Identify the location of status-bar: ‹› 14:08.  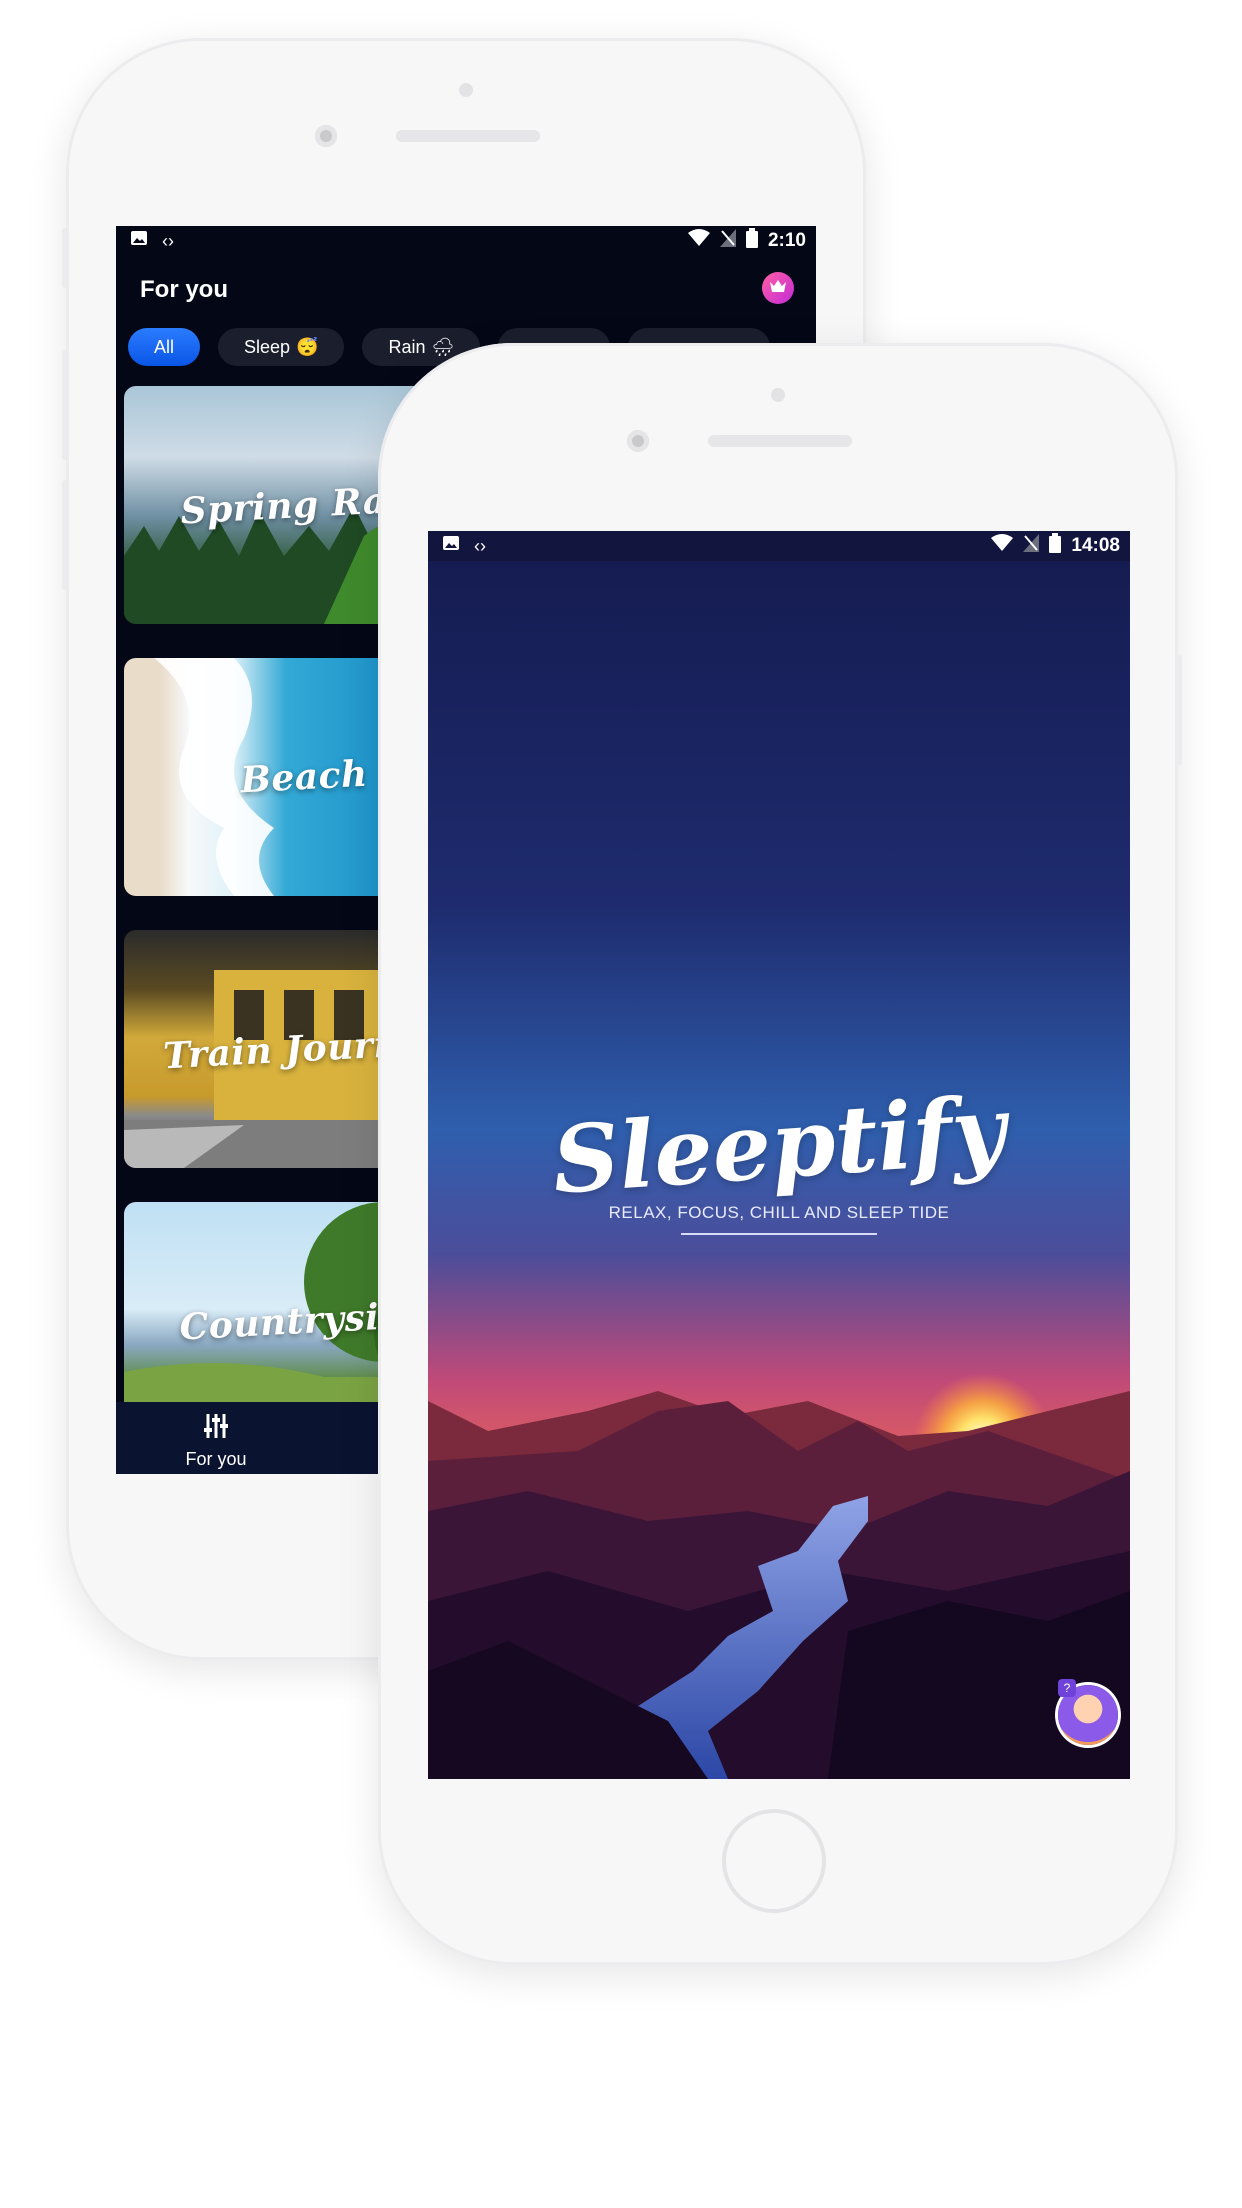
(779, 546).